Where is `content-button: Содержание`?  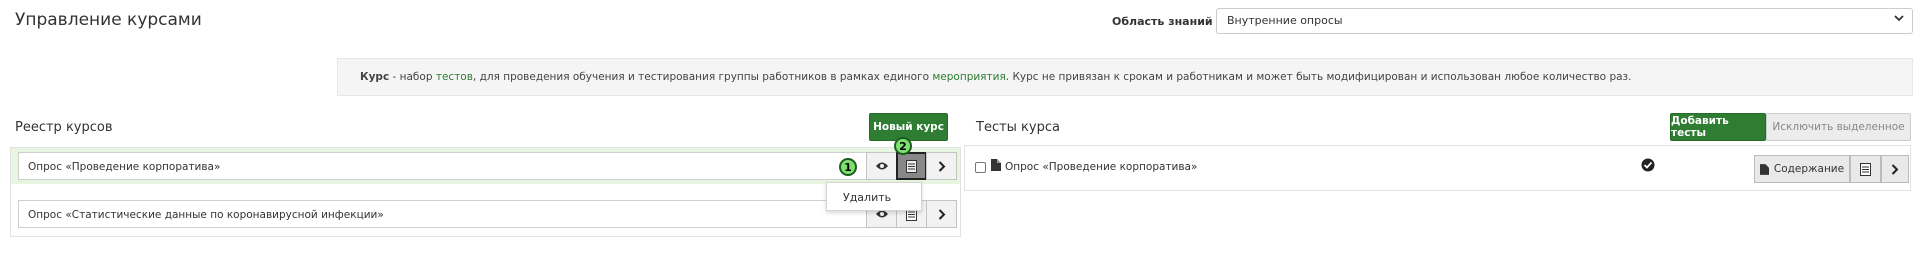 content-button: Содержание is located at coordinates (1802, 169).